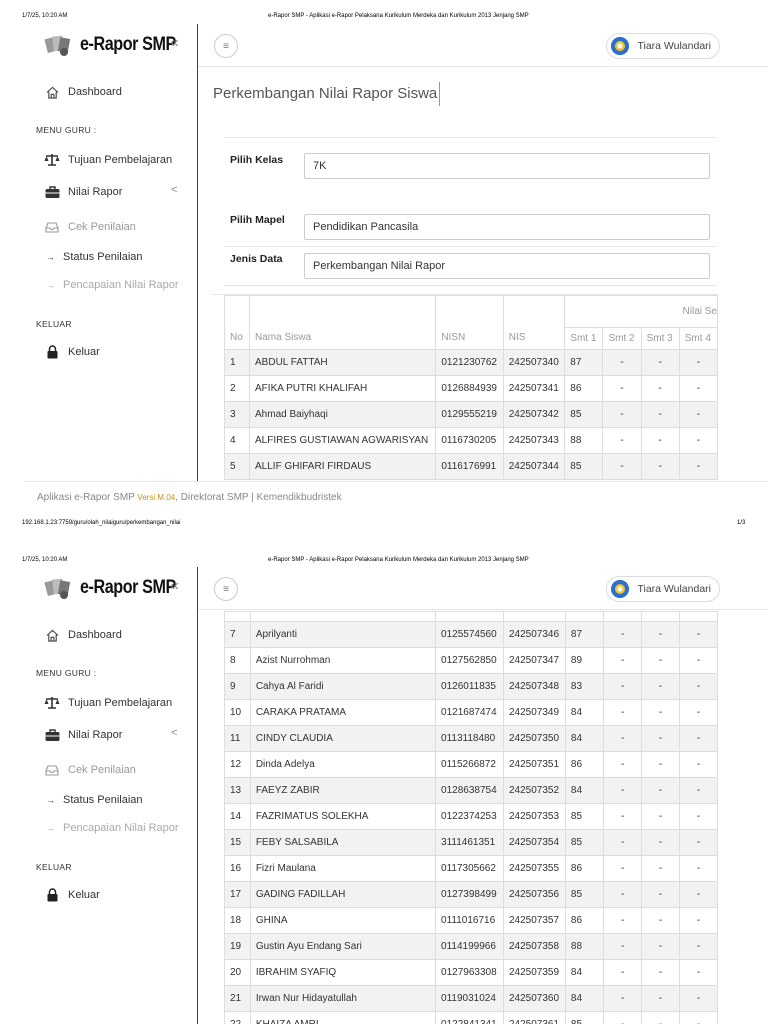  I want to click on form-row-kelas: Pilih Kelas 7K, so click(470, 158).